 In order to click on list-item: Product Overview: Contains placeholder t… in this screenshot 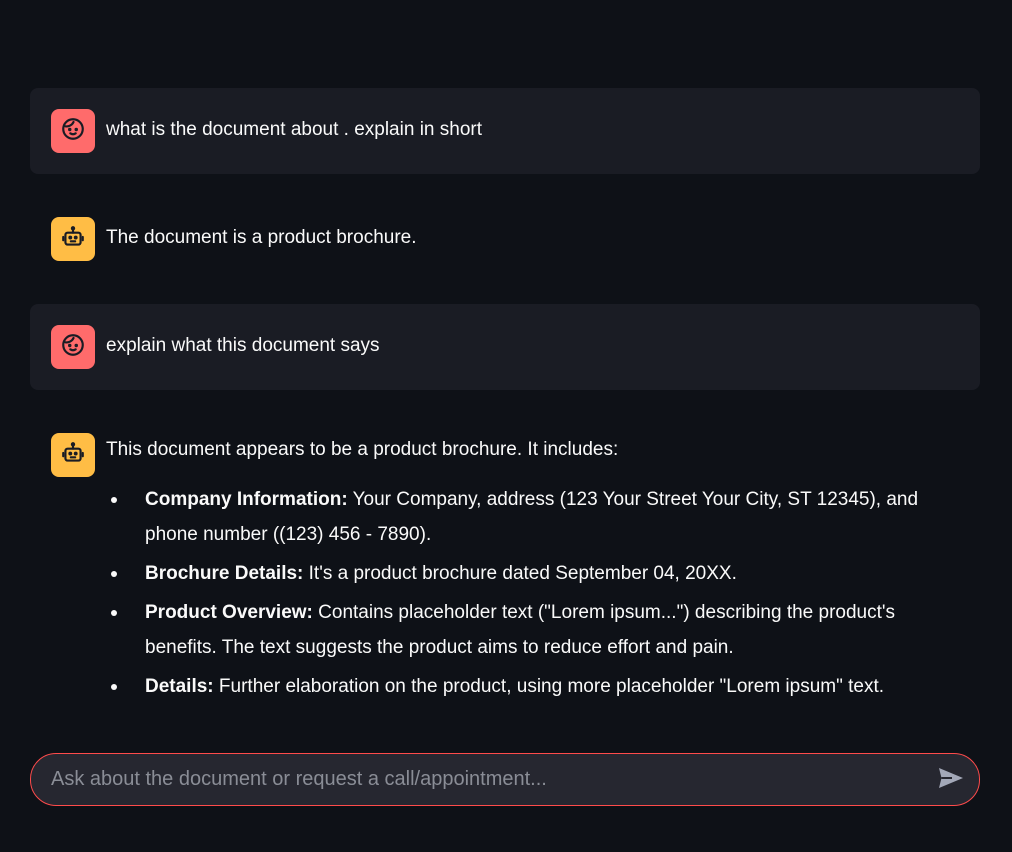, I will do `click(533, 630)`.